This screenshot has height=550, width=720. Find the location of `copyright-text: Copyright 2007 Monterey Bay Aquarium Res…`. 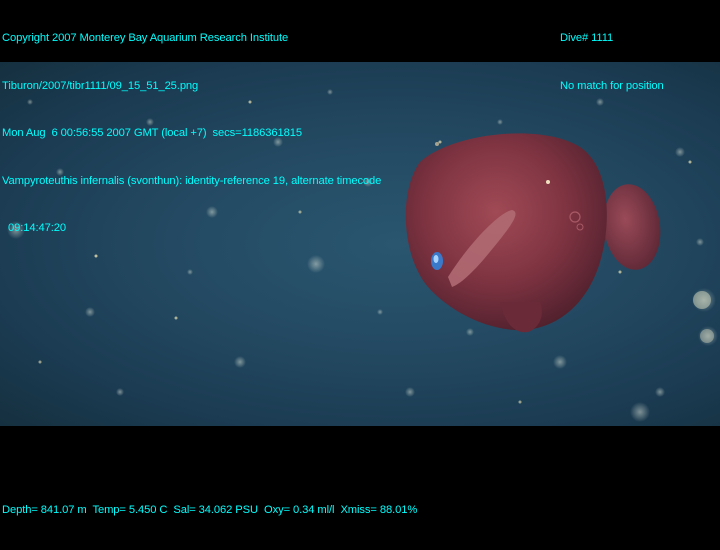

copyright-text: Copyright 2007 Monterey Bay Aquarium Res… is located at coordinates (145, 38).